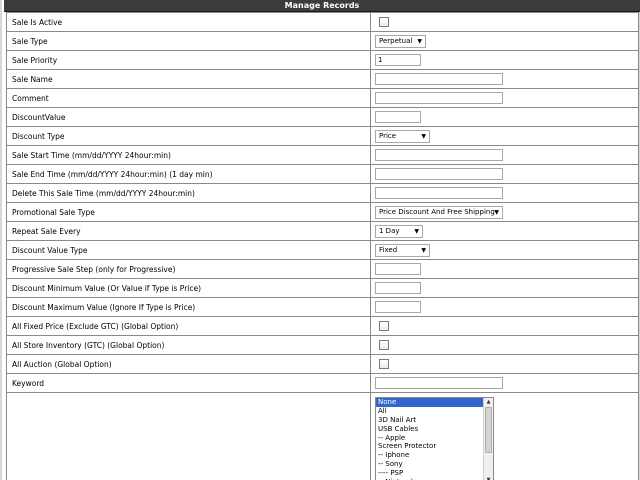  What do you see at coordinates (188, 41) in the screenshot?
I see `sale-type-label: Sale Type` at bounding box center [188, 41].